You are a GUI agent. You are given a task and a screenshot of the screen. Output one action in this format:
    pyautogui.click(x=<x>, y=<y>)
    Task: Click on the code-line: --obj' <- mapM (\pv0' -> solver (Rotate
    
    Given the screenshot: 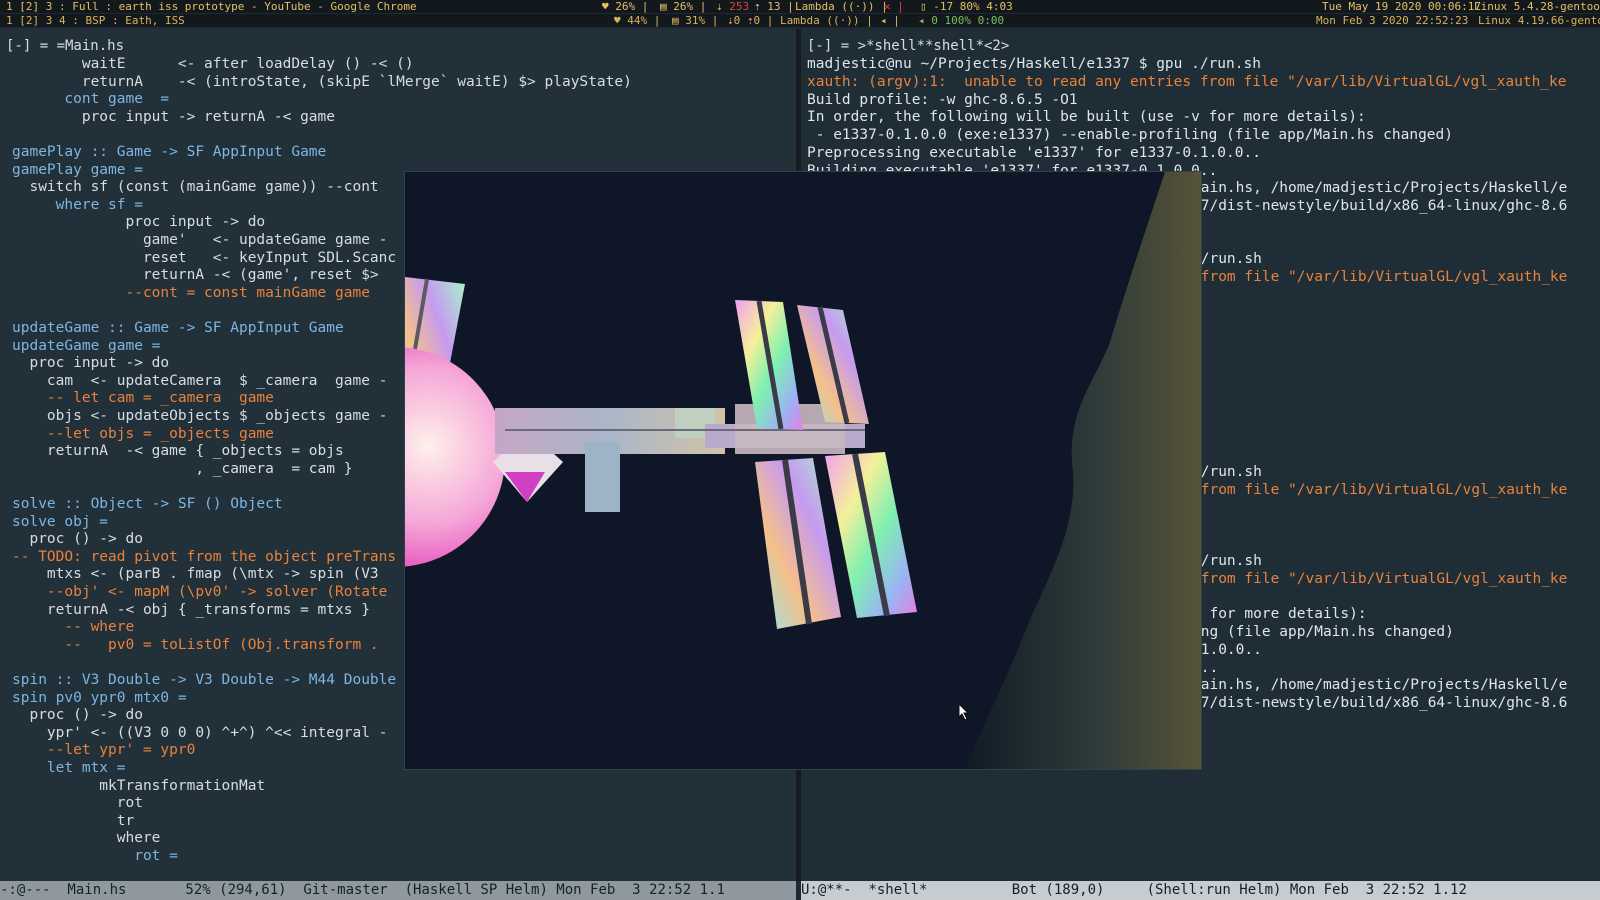 What is the action you would take?
    pyautogui.click(x=199, y=592)
    